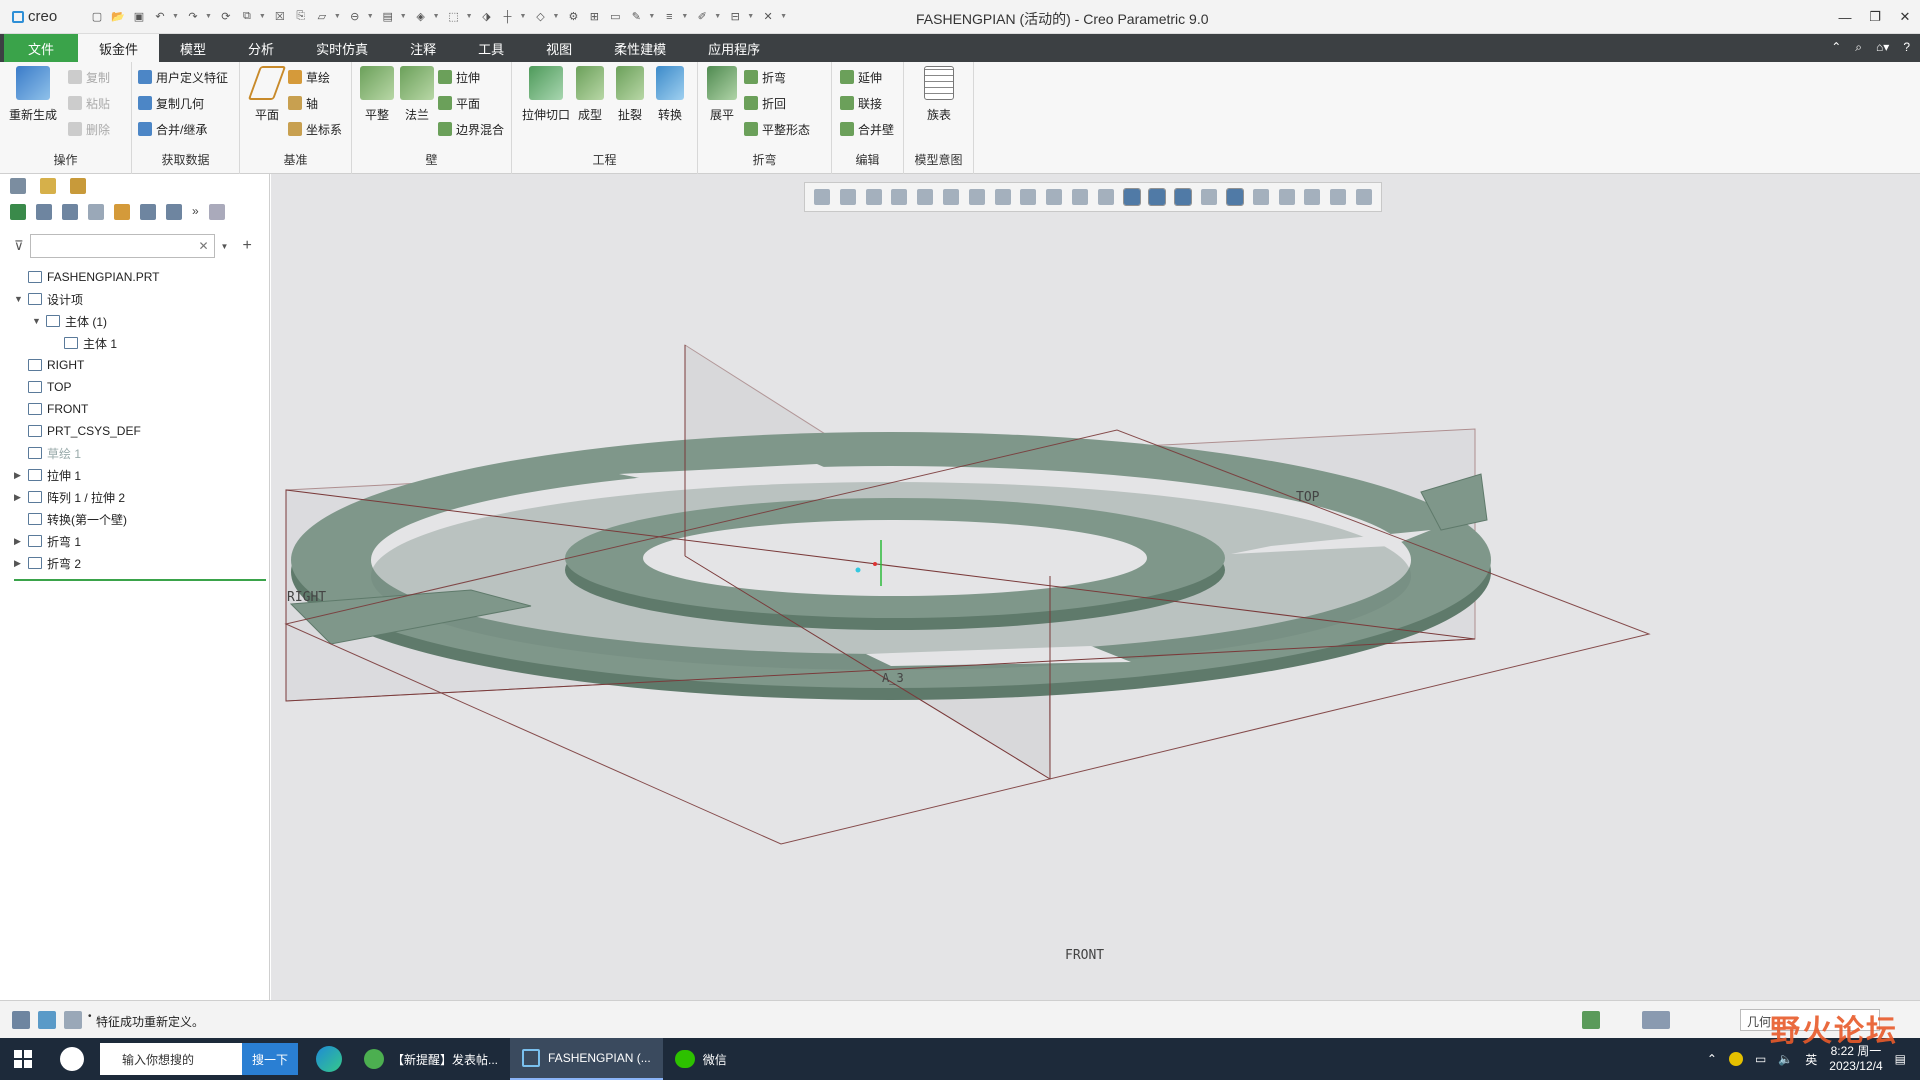 This screenshot has width=1920, height=1080. I want to click on axis-display-icon: ┼, so click(508, 17).